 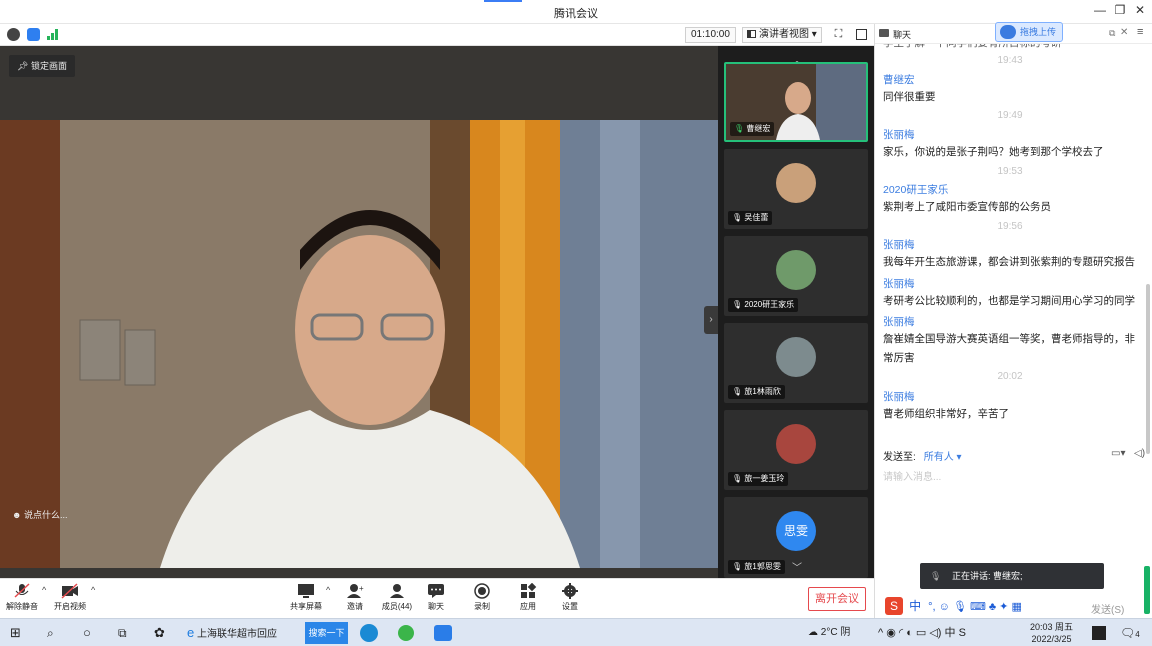 What do you see at coordinates (1051, 633) in the screenshot?
I see `clock: 20:03 周五 2022/3/25` at bounding box center [1051, 633].